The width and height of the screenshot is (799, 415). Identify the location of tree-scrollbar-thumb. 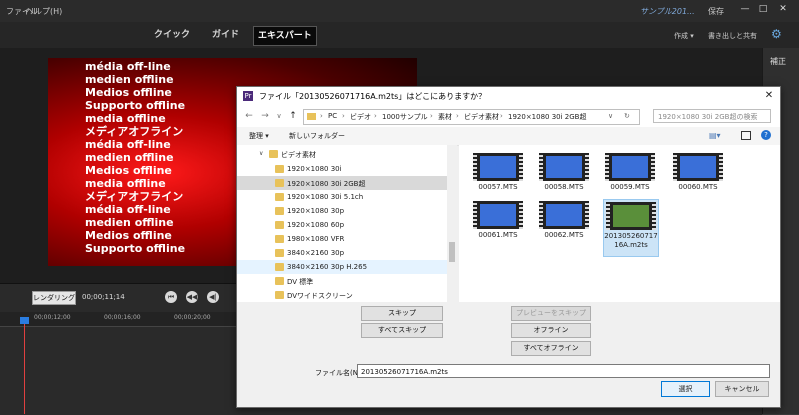
(452, 252).